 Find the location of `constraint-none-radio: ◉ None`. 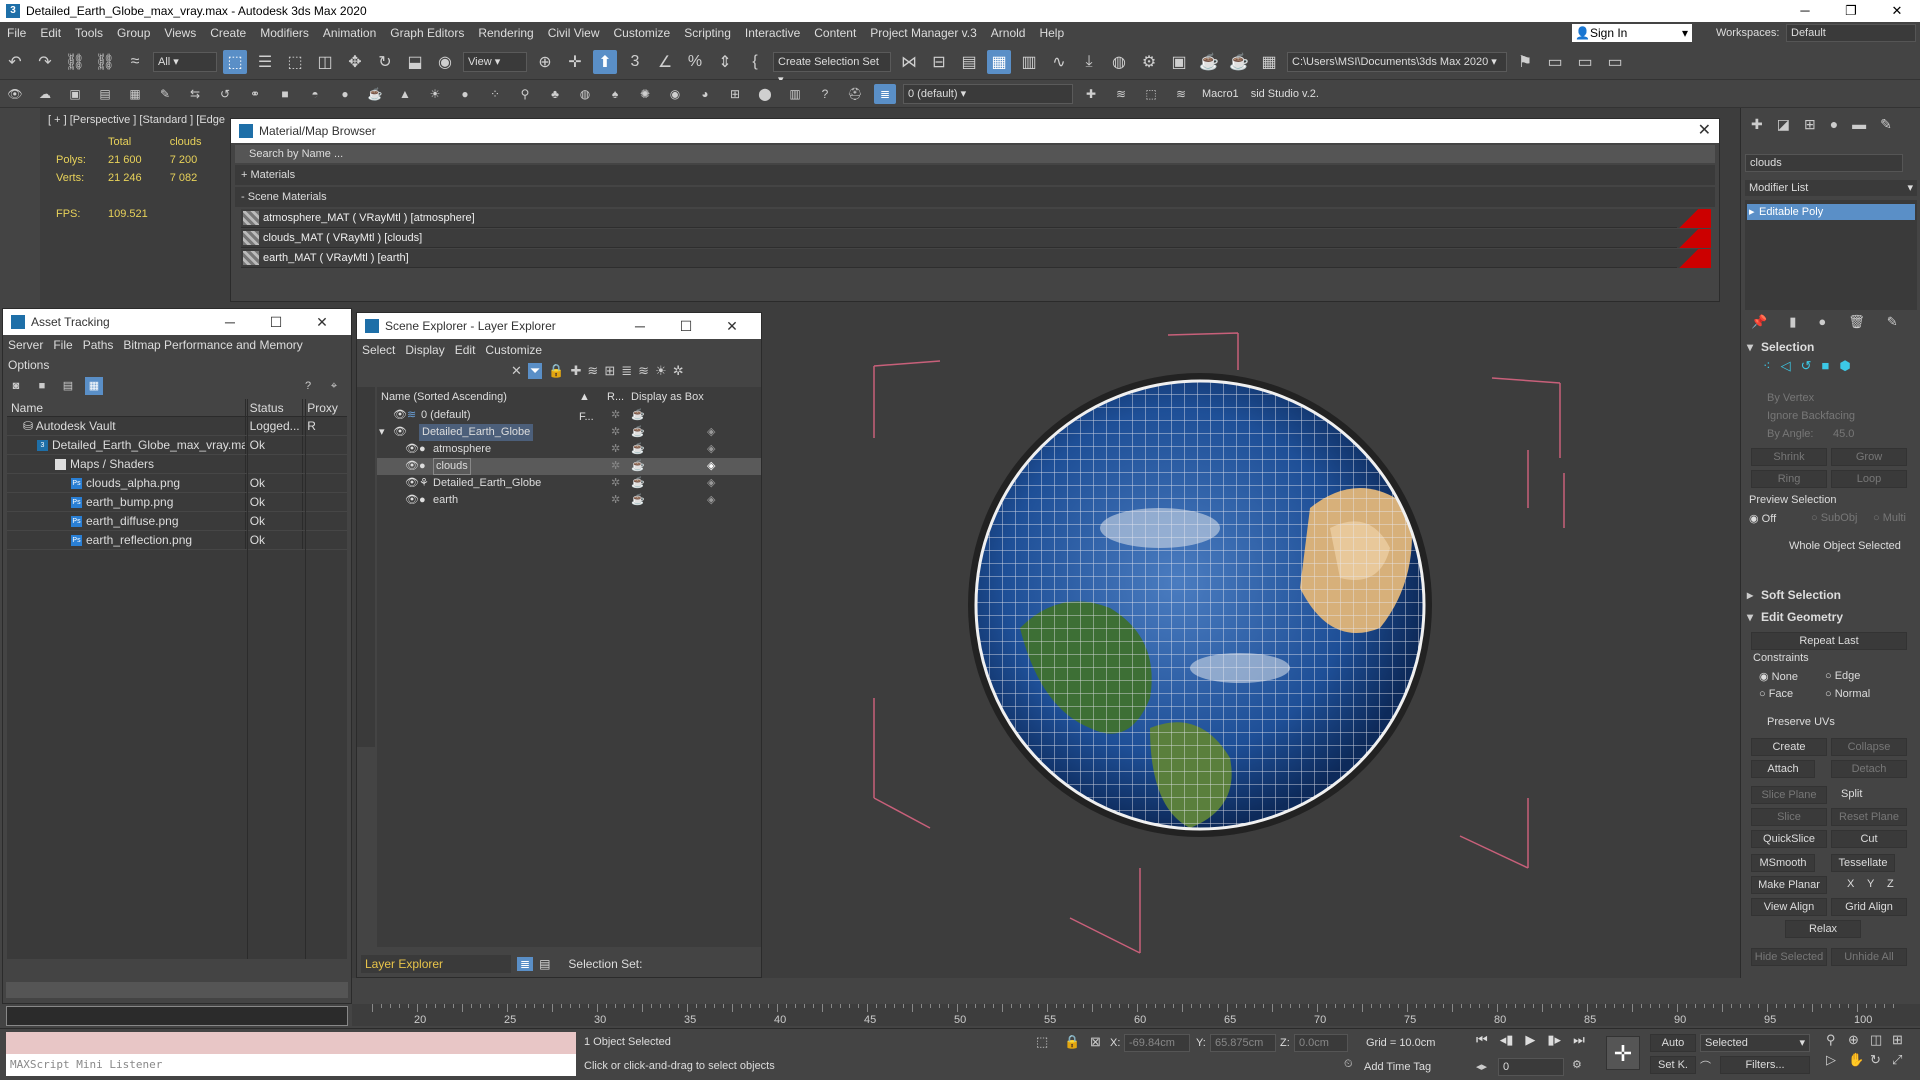

constraint-none-radio: ◉ None is located at coordinates (1778, 676).